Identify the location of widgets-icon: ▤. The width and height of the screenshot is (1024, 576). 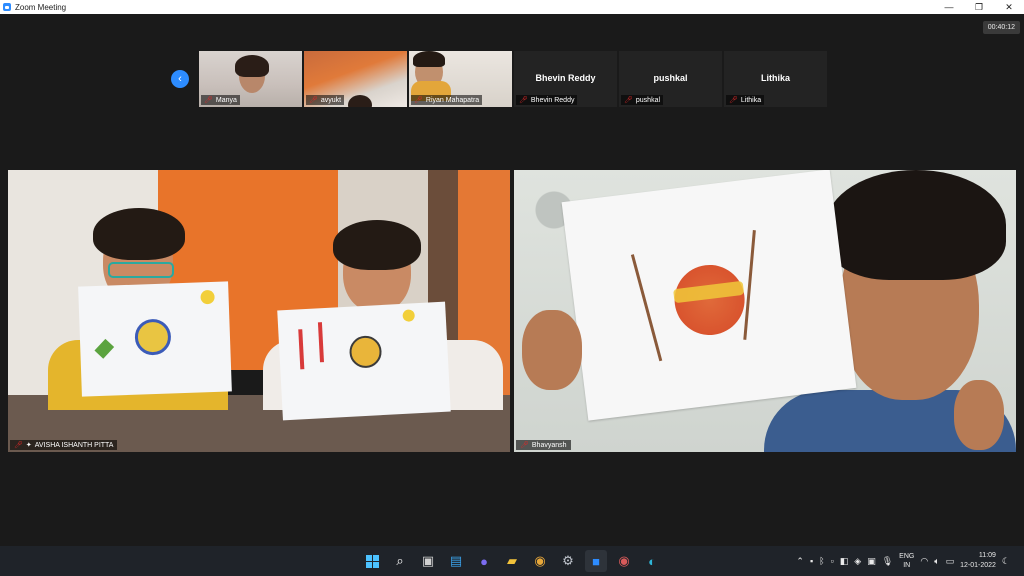
(456, 560).